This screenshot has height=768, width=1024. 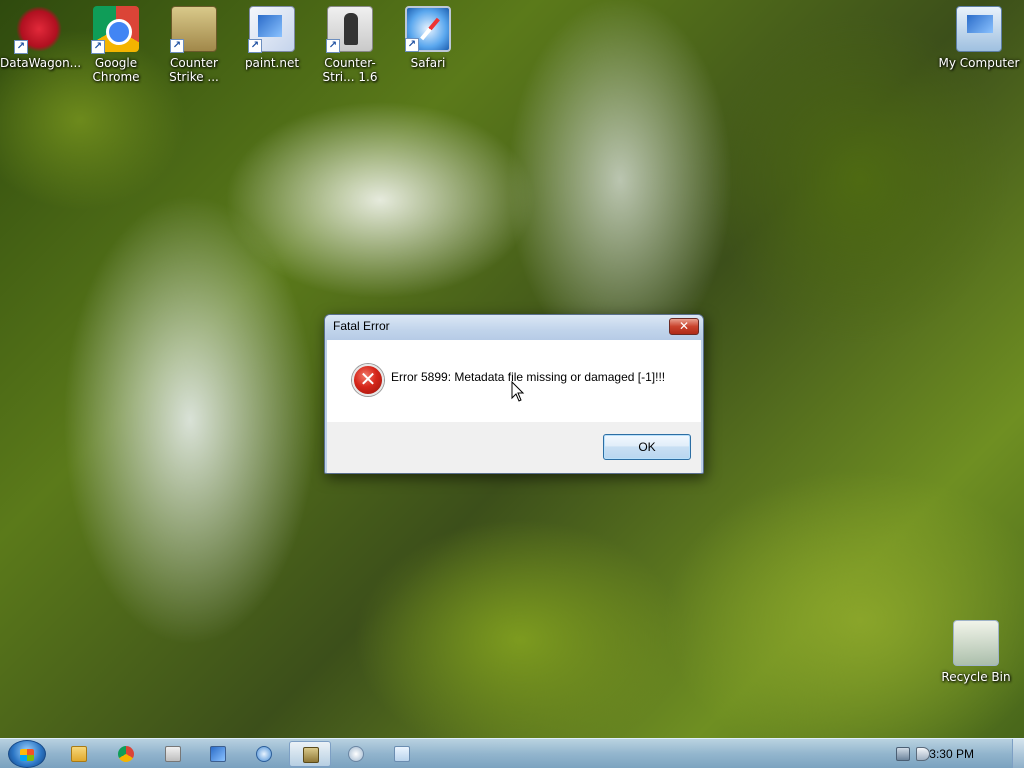 I want to click on safari-icon, so click(x=356, y=754).